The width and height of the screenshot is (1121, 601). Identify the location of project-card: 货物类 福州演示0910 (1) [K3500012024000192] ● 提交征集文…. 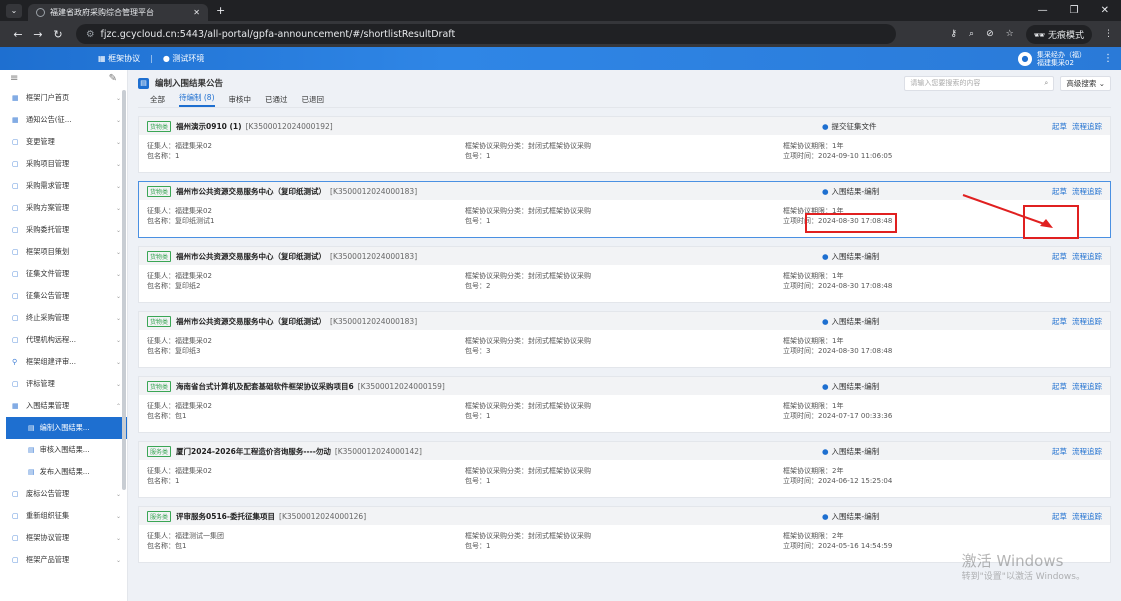
(624, 144).